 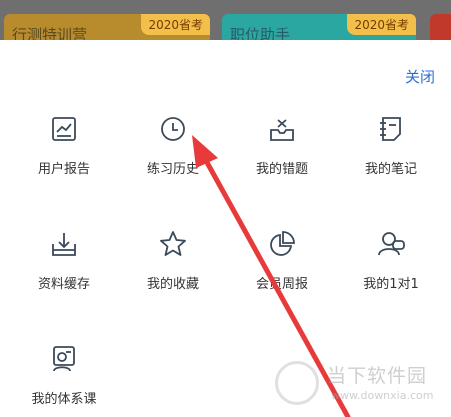 I want to click on note-icon, so click(x=390, y=129).